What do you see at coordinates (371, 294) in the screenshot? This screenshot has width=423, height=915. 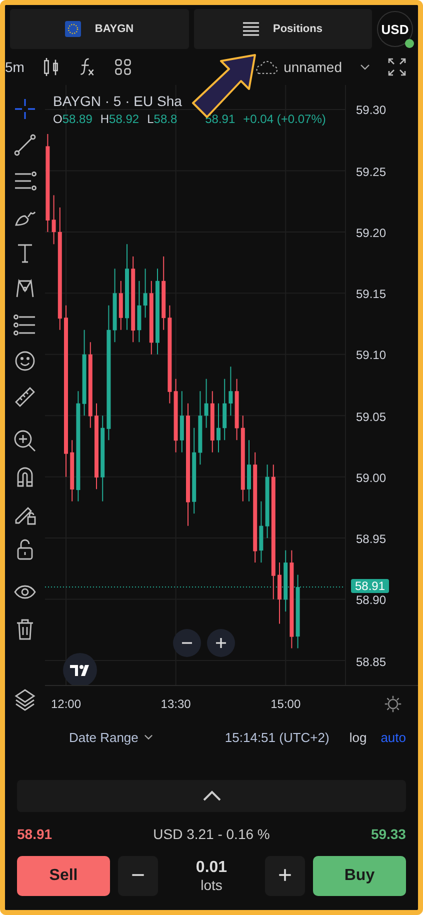 I see `price-label: 59.15` at bounding box center [371, 294].